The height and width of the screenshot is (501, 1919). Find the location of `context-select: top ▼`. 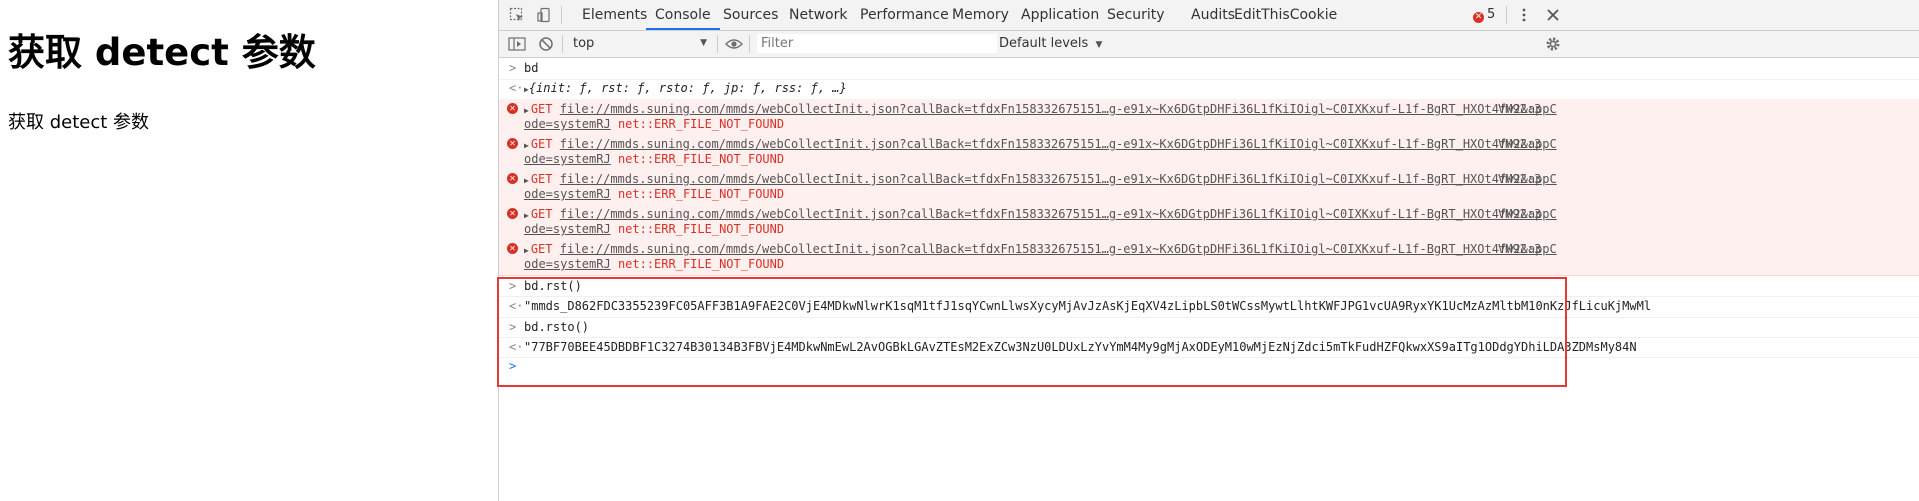

context-select: top ▼ is located at coordinates (643, 43).